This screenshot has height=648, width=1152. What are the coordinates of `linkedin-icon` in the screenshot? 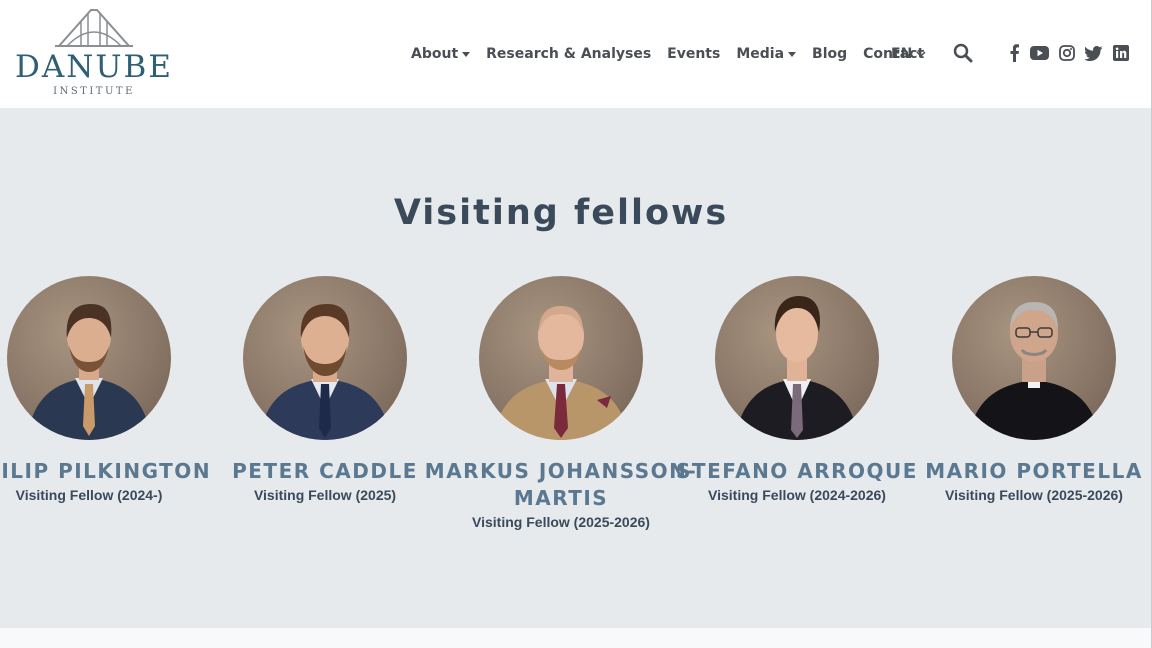 It's located at (1121, 53).